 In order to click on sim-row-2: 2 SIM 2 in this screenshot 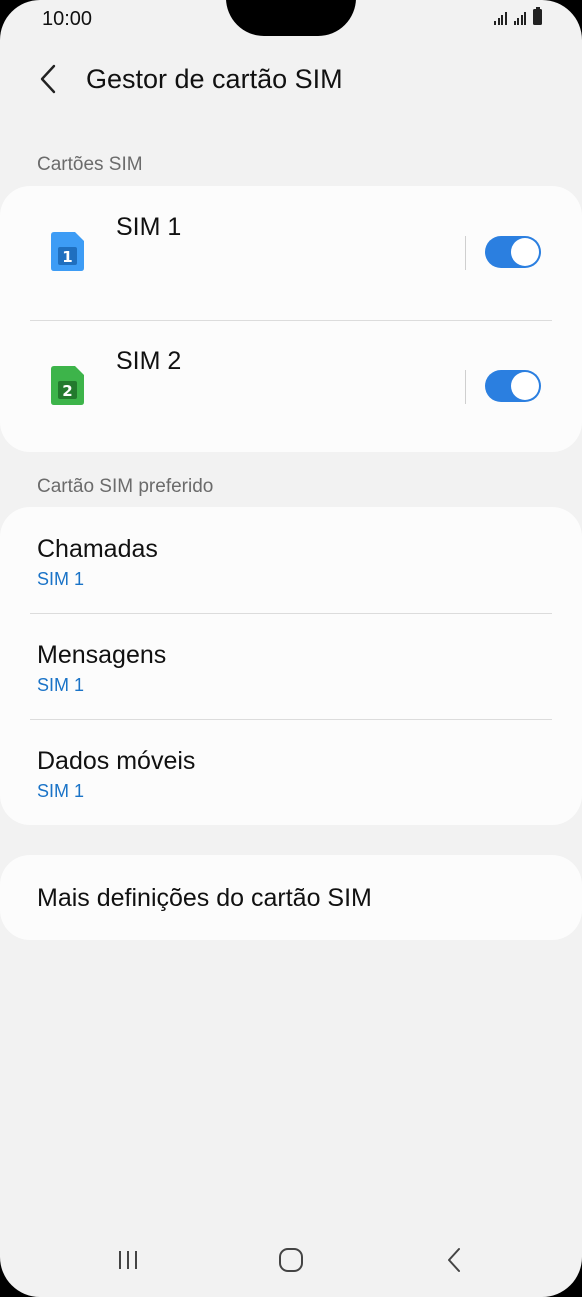, I will do `click(291, 387)`.